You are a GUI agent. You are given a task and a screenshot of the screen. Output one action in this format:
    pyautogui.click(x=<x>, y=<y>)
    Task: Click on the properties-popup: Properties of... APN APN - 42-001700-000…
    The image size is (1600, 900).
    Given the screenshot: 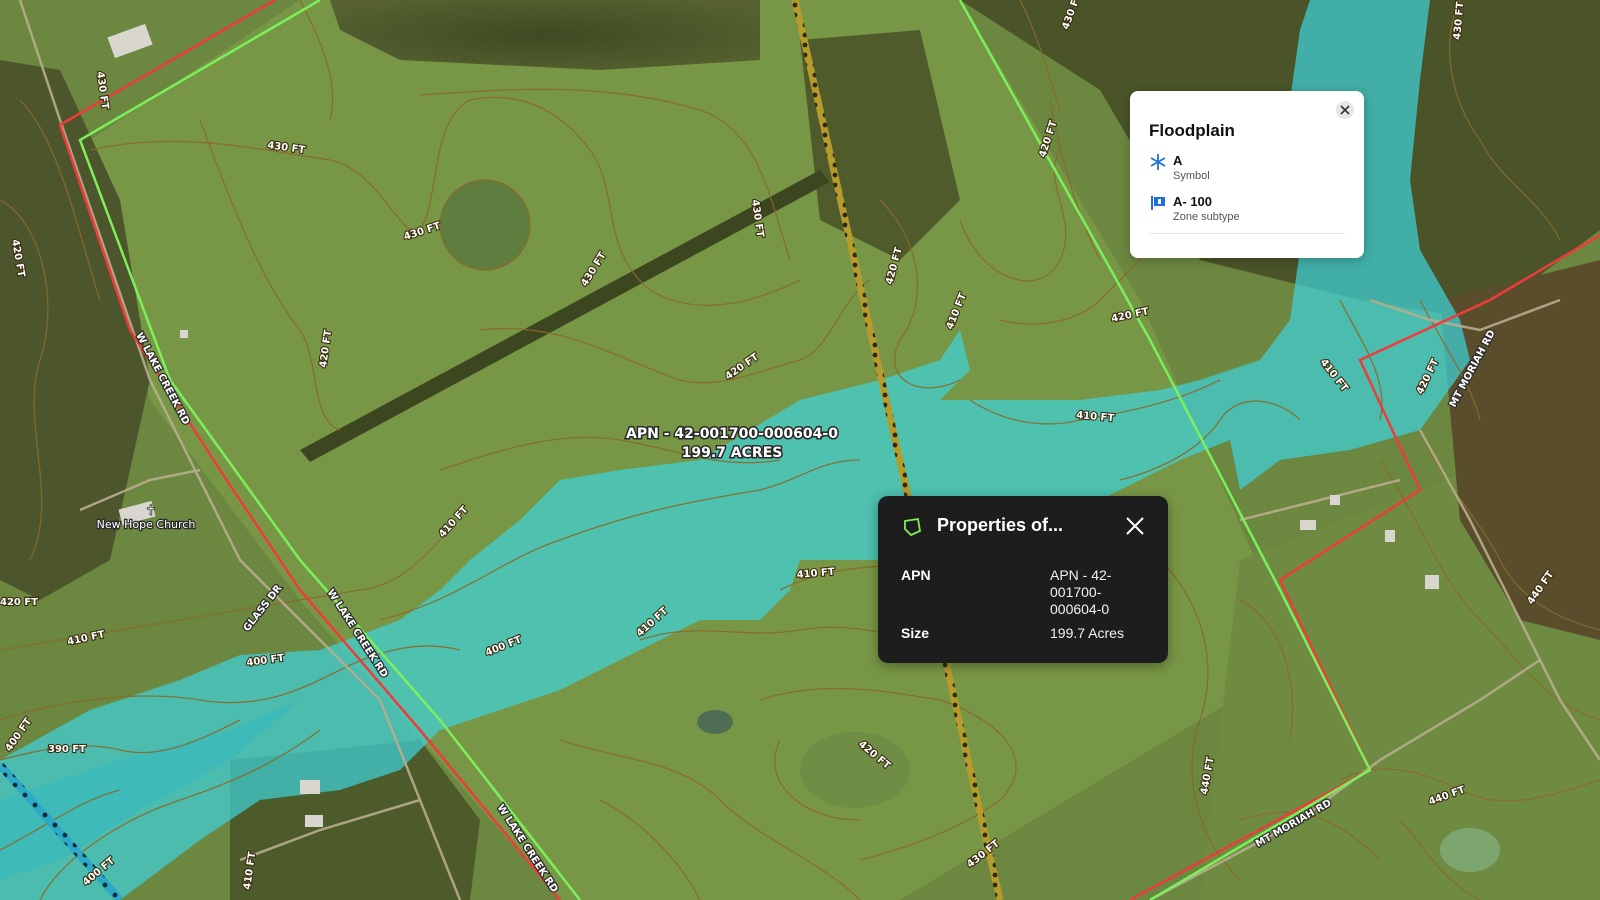 What is the action you would take?
    pyautogui.click(x=1023, y=579)
    